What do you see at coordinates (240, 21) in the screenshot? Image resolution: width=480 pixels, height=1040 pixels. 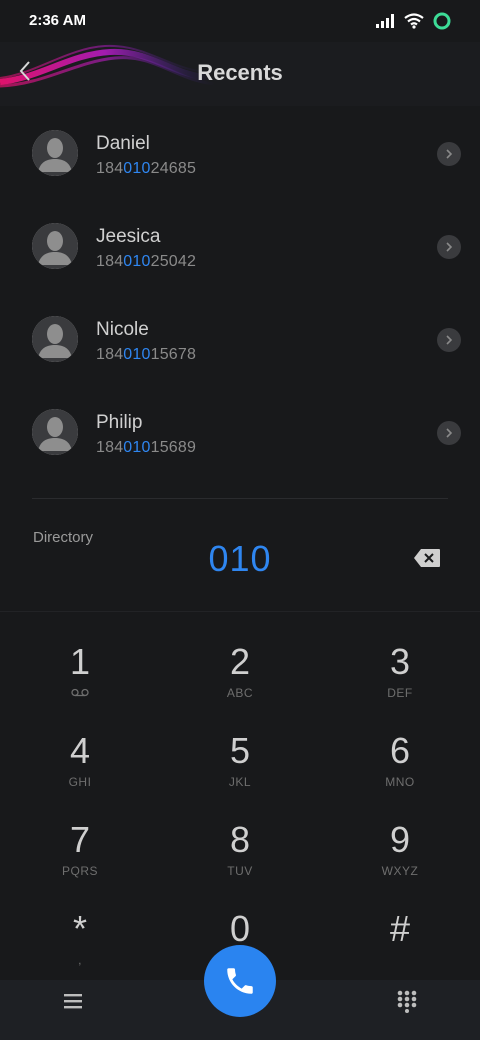 I see `status-bar: 2:36 AM` at bounding box center [240, 21].